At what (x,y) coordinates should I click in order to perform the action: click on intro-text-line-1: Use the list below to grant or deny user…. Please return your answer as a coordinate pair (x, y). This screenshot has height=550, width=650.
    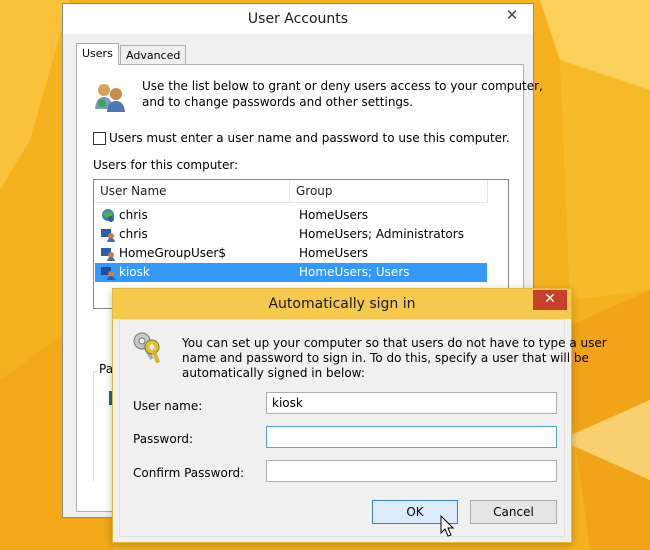
    Looking at the image, I should click on (342, 86).